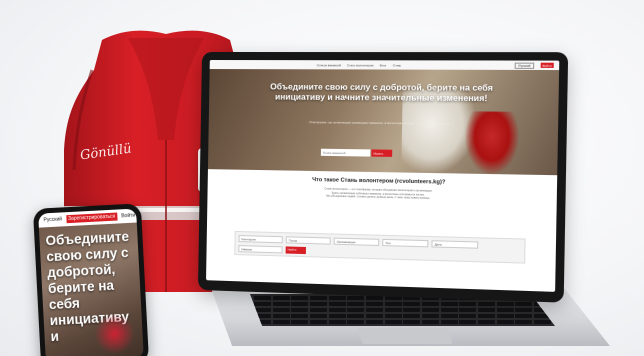  What do you see at coordinates (356, 241) in the screenshot?
I see `filter-organization: Организация` at bounding box center [356, 241].